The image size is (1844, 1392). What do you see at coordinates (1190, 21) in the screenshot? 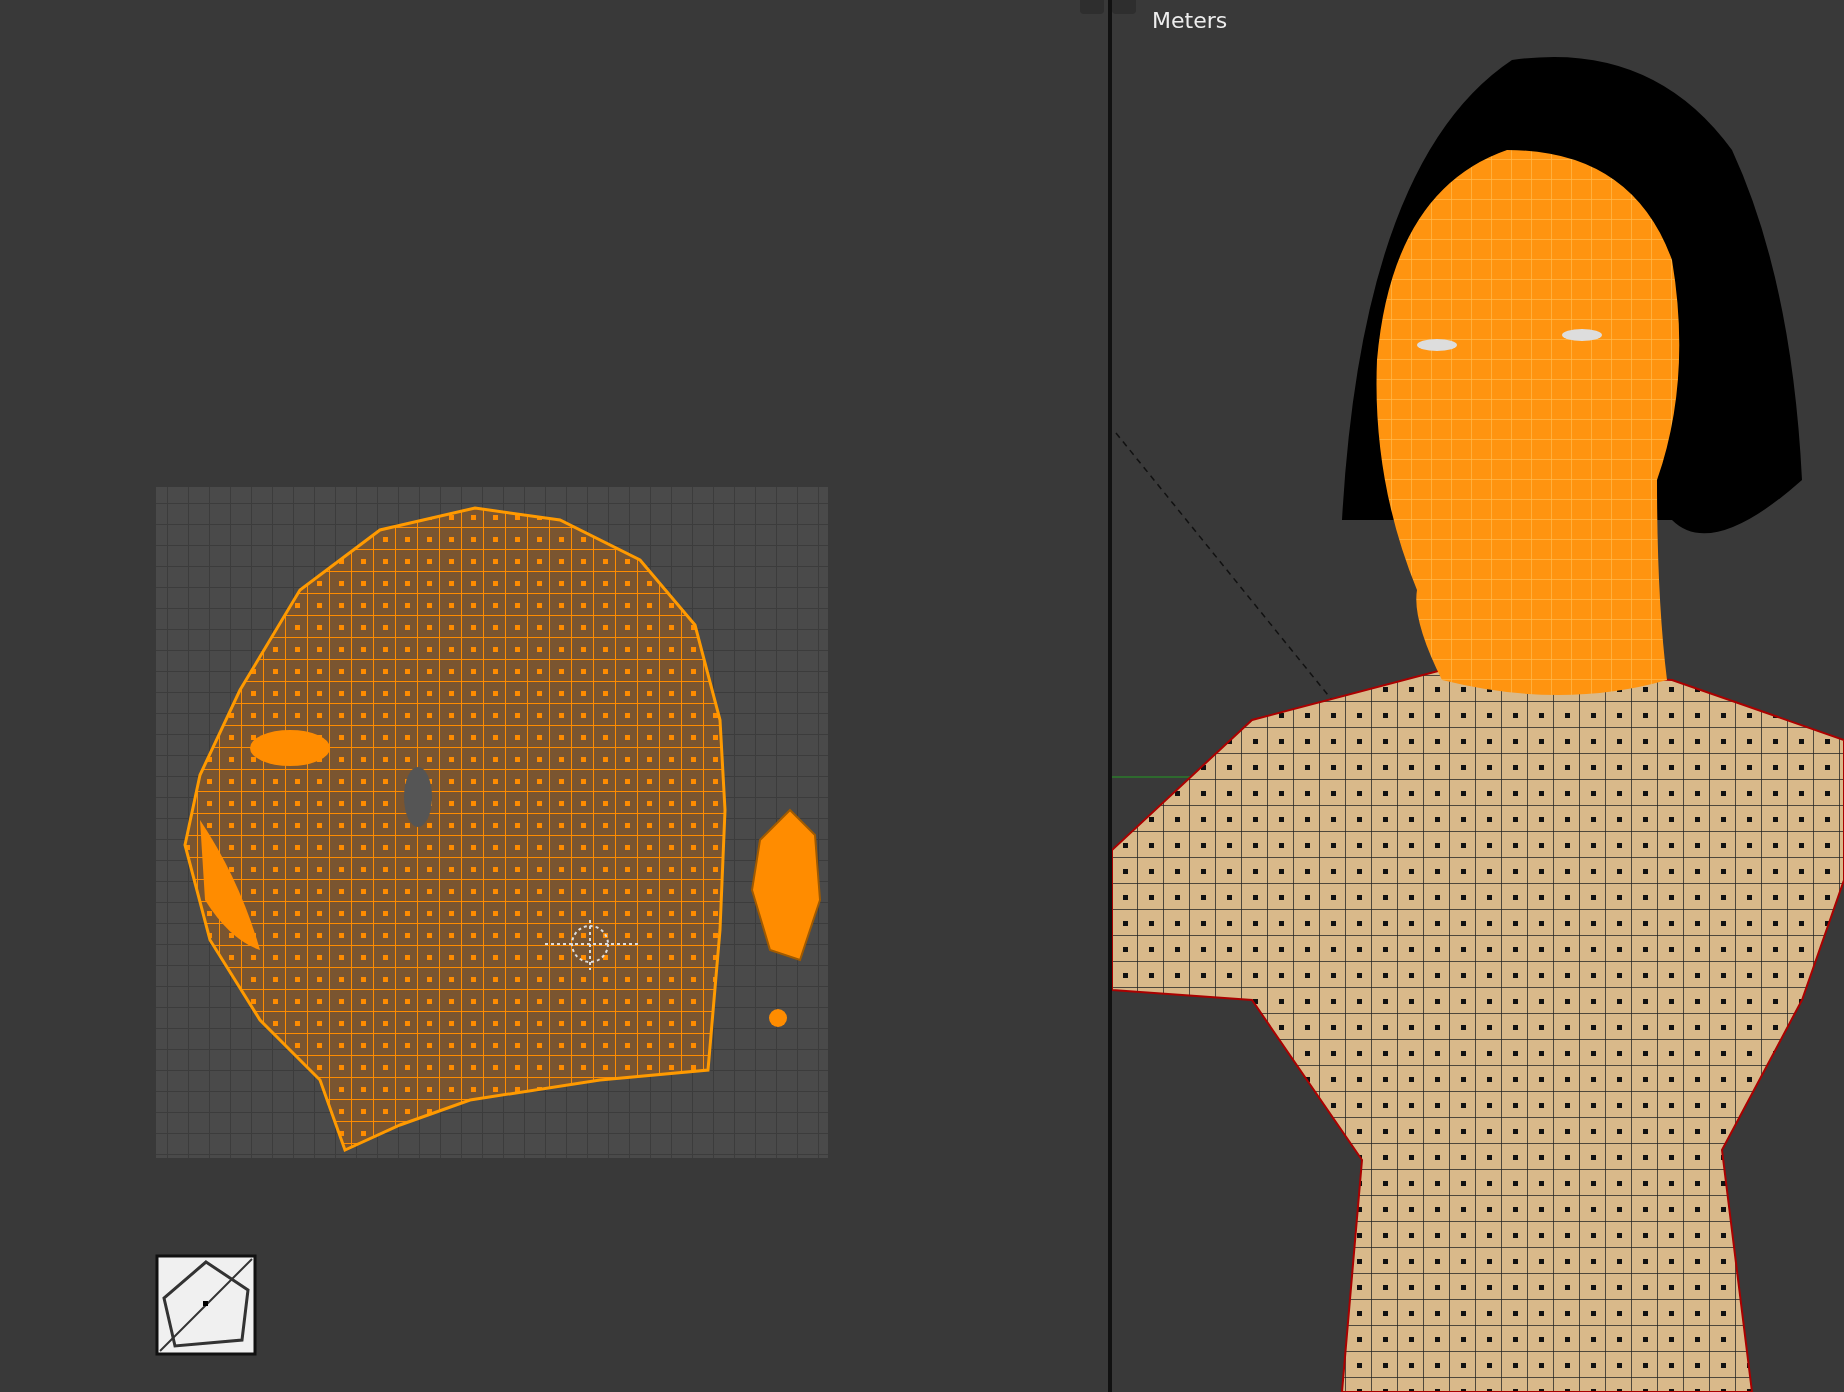
I see `units-label: Meters` at bounding box center [1190, 21].